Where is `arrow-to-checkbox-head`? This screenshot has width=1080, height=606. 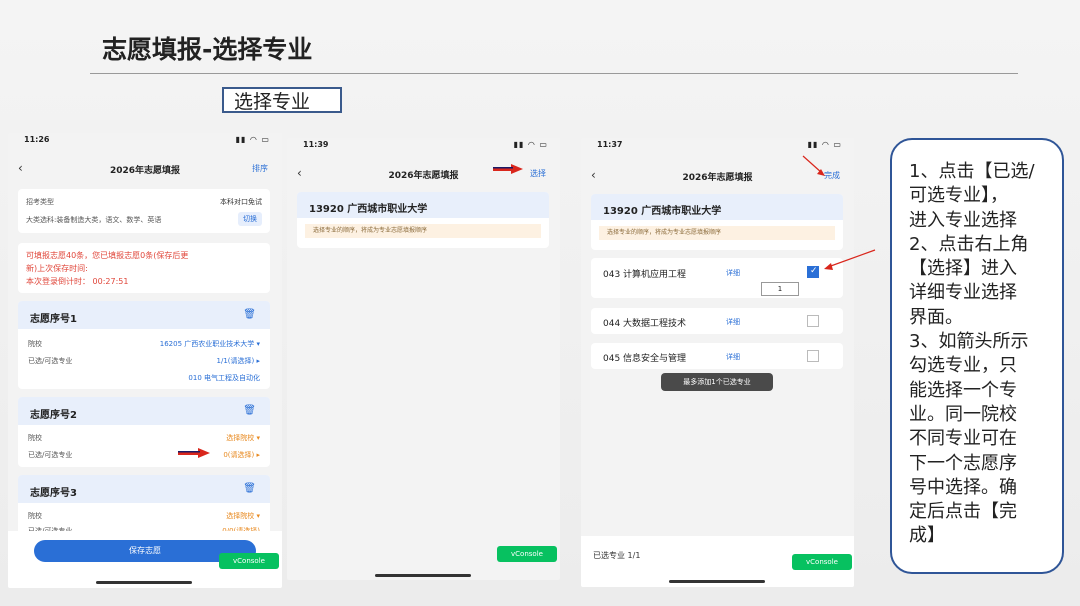
arrow-to-checkbox-head is located at coordinates (828, 266).